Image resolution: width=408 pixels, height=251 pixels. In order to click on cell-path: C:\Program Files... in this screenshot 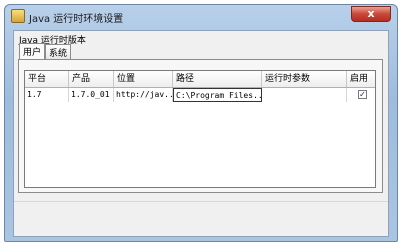, I will do `click(217, 95)`.